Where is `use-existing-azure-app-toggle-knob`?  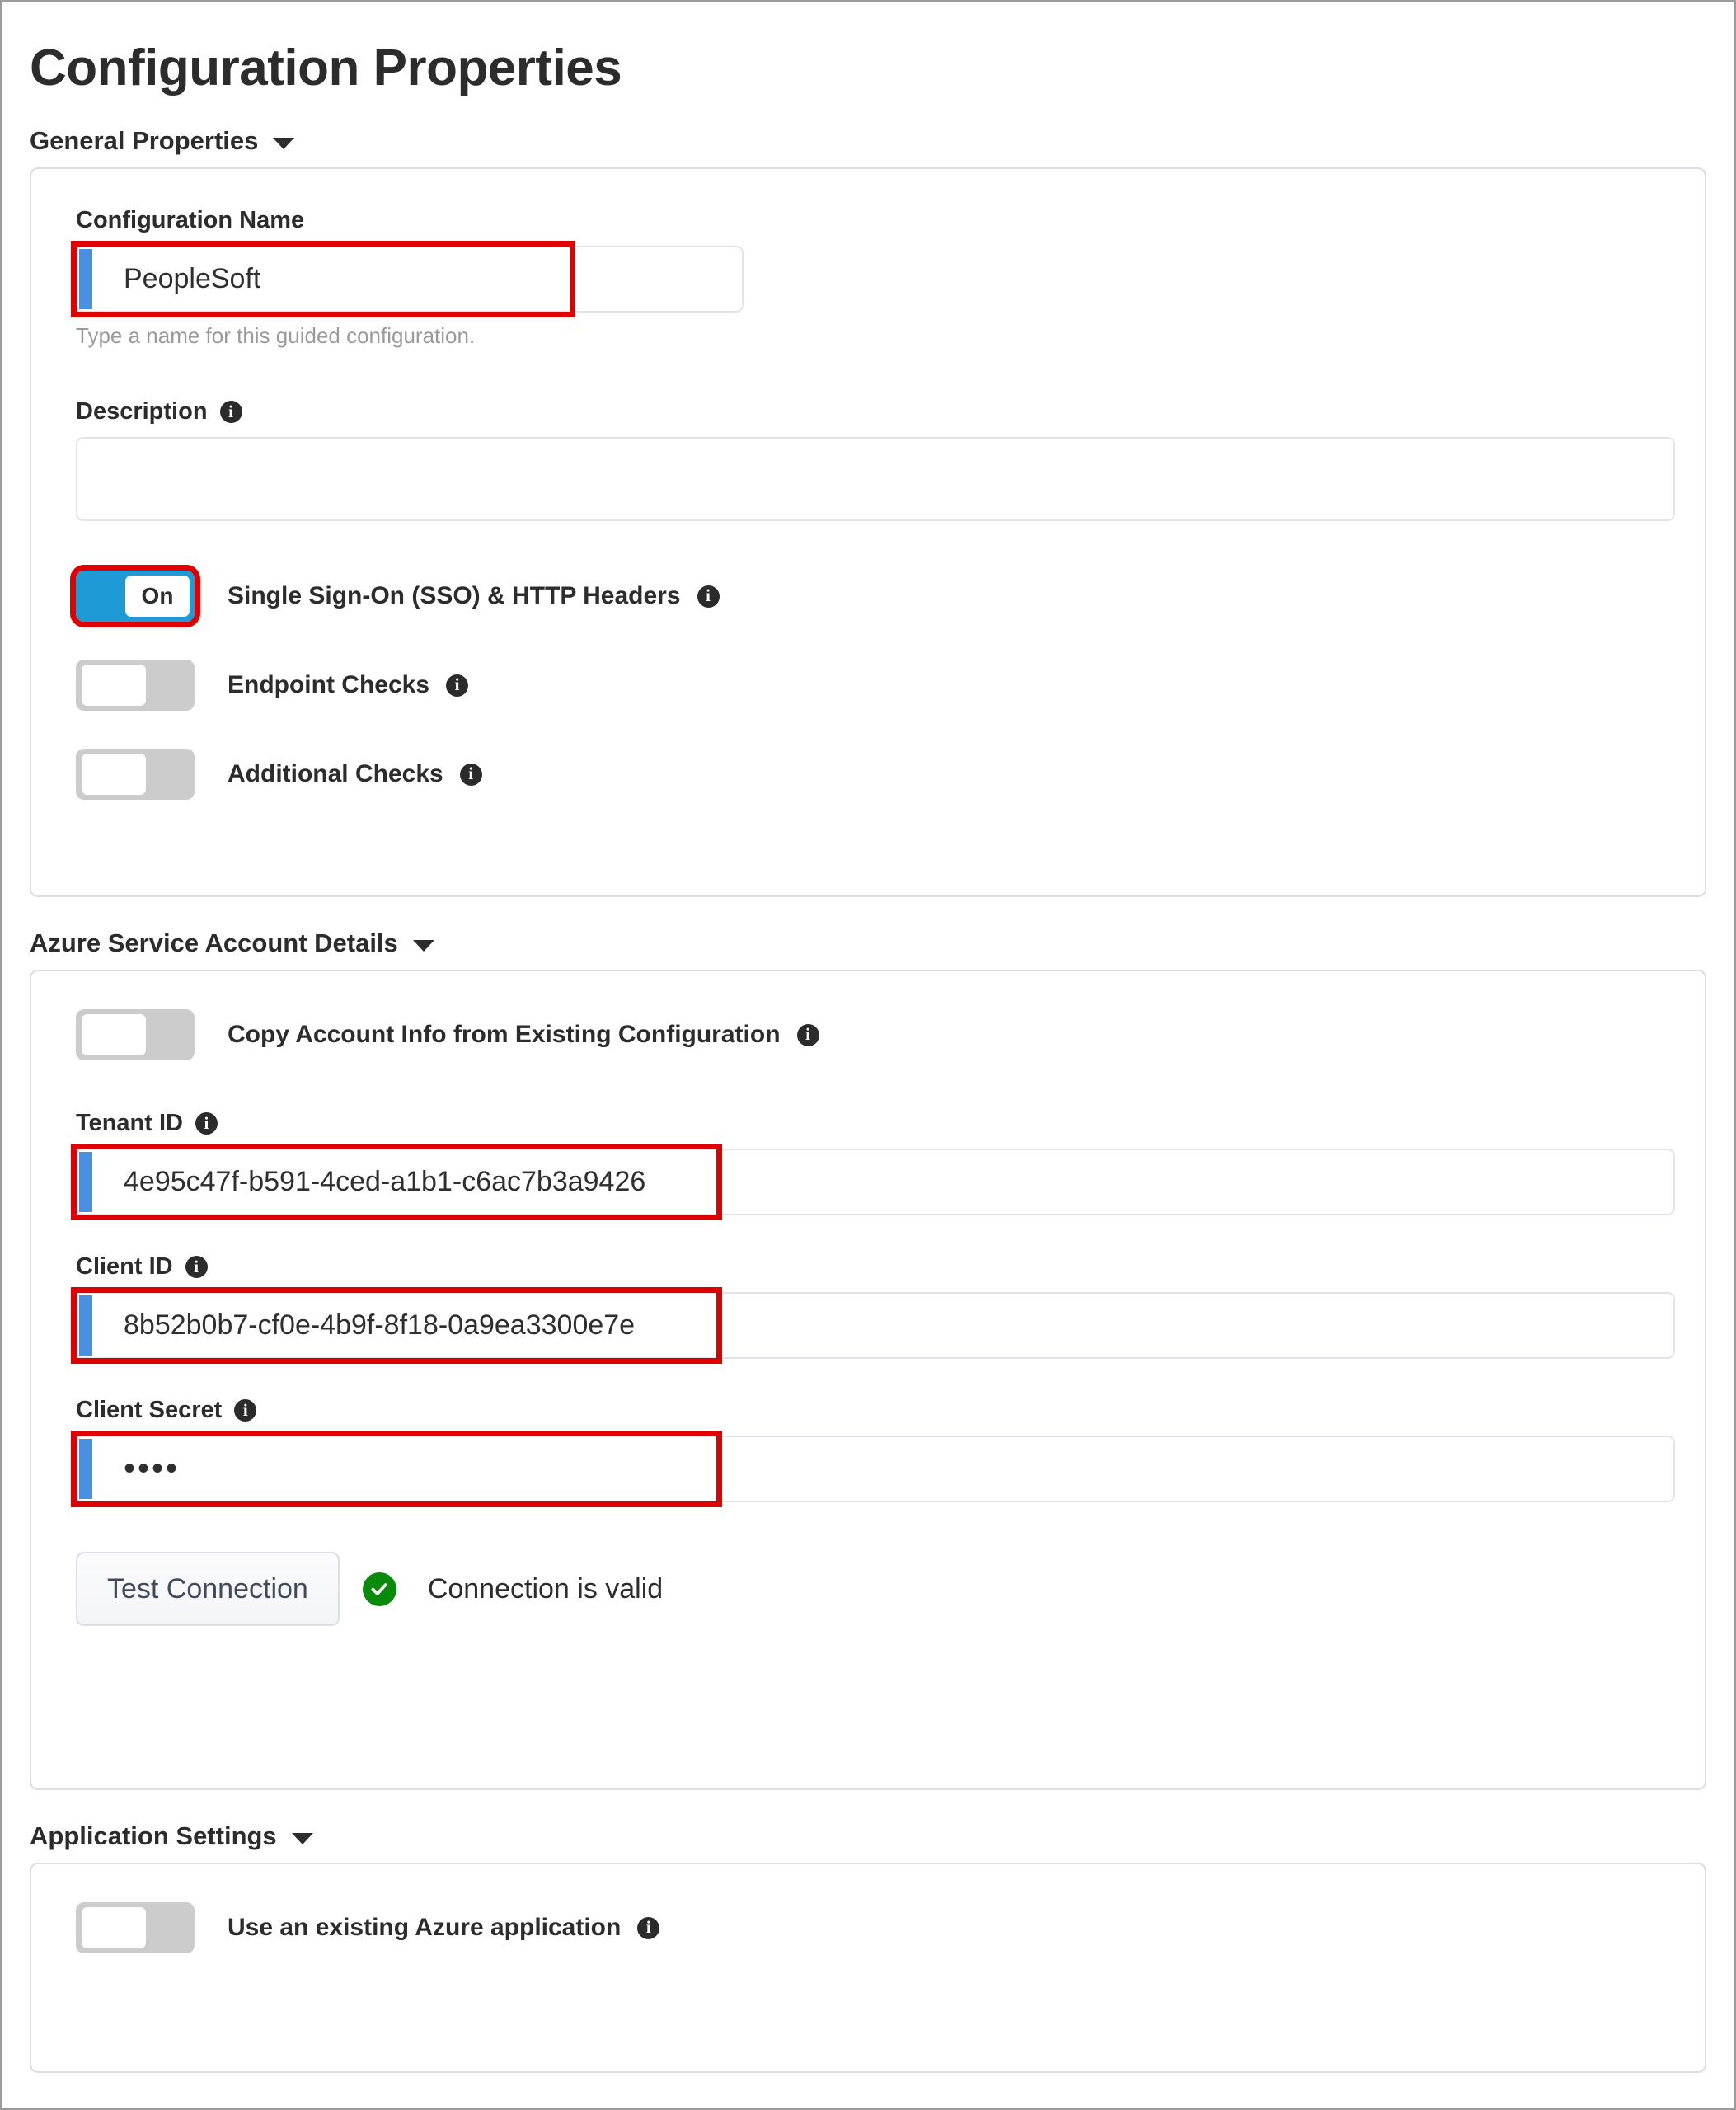
use-existing-azure-app-toggle-knob is located at coordinates (114, 1928).